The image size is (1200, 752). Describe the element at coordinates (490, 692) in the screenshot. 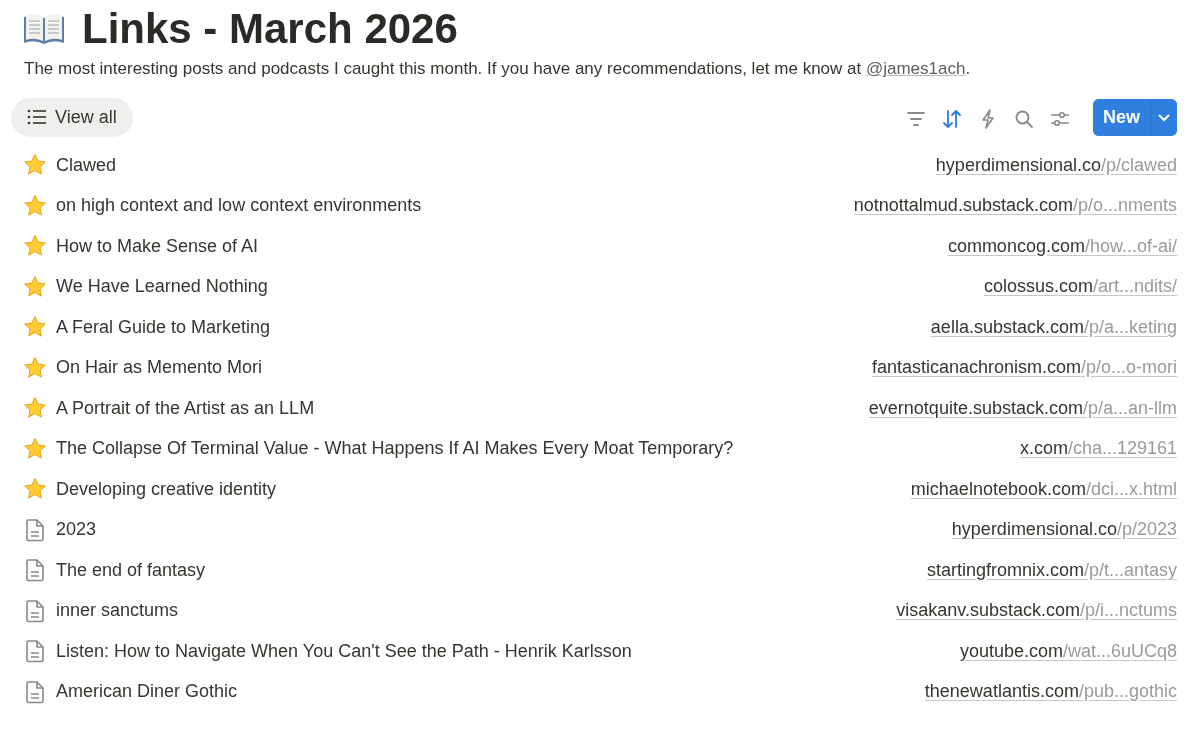

I see `link-title: American Diner Gothic` at that location.